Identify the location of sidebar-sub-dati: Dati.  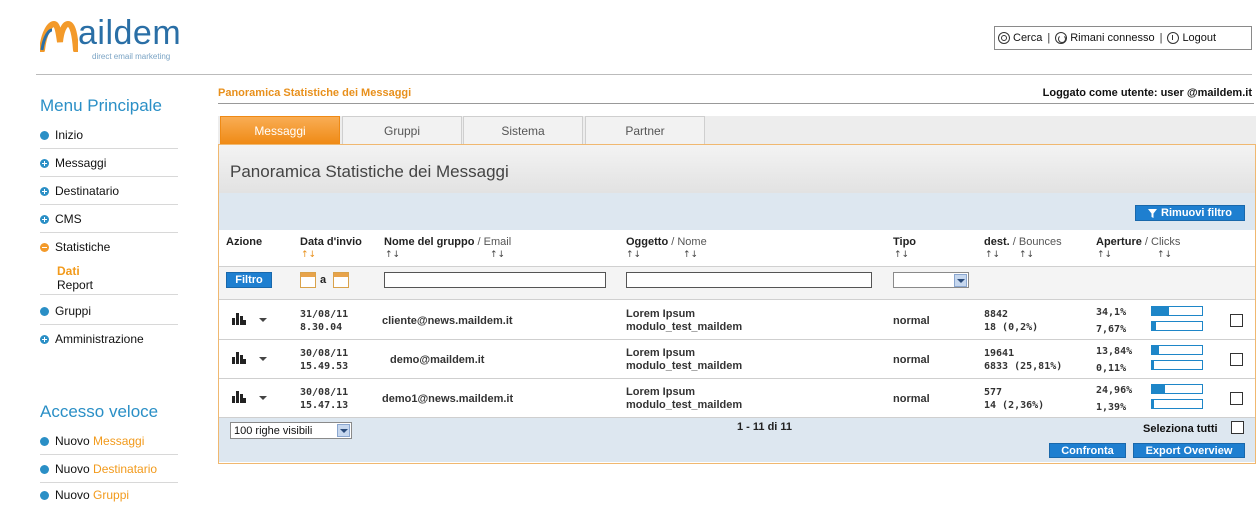
(68, 271).